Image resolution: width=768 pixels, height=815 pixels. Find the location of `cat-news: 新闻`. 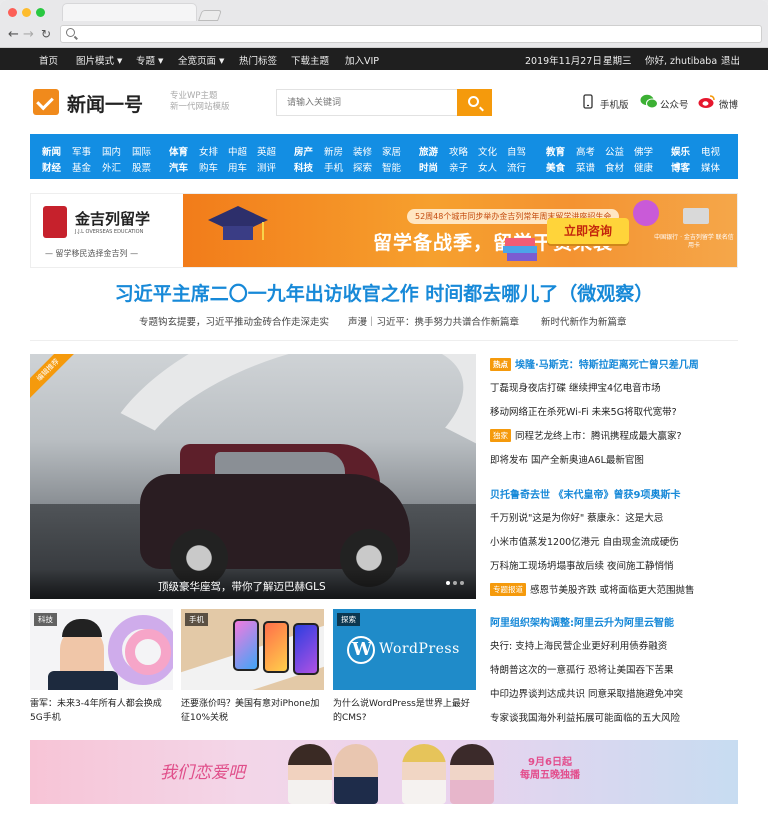

cat-news: 新闻 is located at coordinates (51, 151).